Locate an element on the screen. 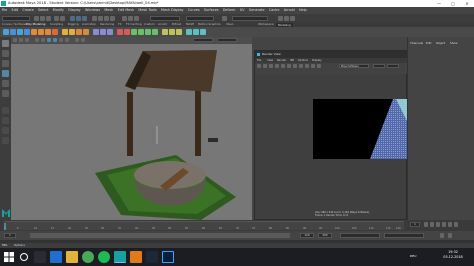 This screenshot has width=474, height=266. bookmarks-icon is located at coordinates (27, 40).